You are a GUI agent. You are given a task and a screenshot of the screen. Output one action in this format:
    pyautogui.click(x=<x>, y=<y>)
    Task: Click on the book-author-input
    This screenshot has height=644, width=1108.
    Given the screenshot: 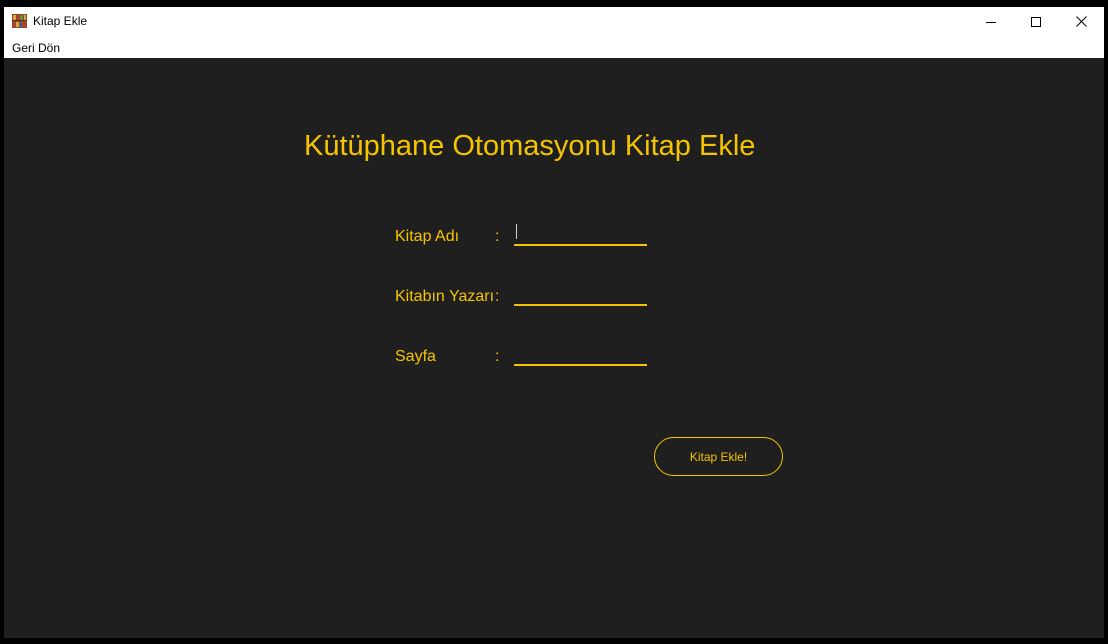 What is the action you would take?
    pyautogui.click(x=580, y=295)
    